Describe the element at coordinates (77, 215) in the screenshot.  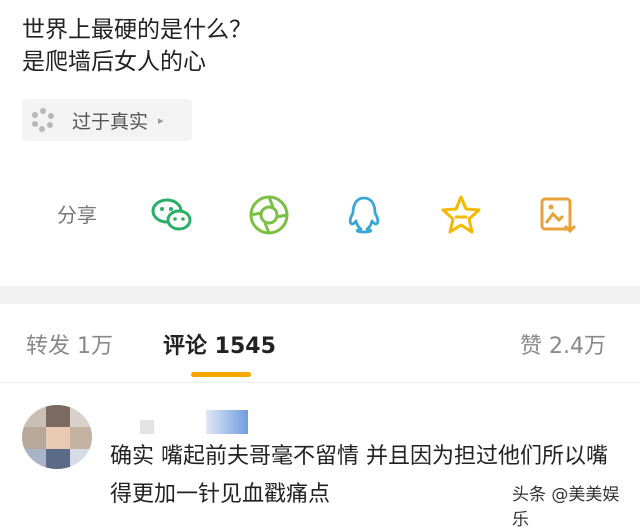
I see `share-label: 分享` at that location.